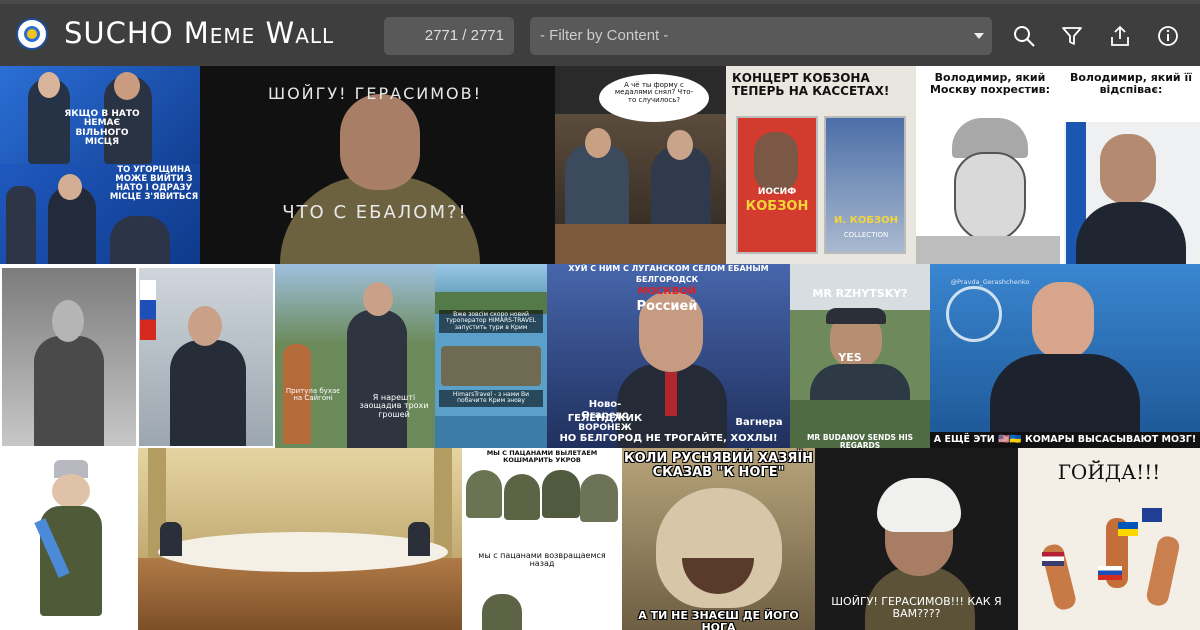 The height and width of the screenshot is (630, 1200). I want to click on meme-caption-line3: МОСКВОЙ, so click(667, 291).